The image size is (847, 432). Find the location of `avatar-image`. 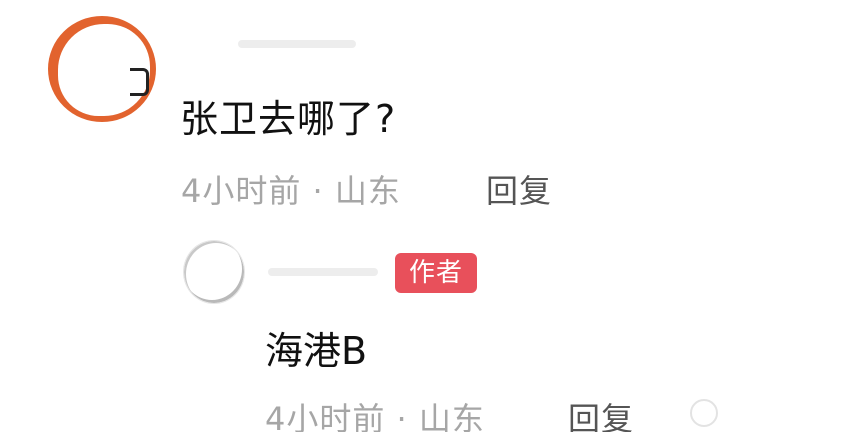

avatar-image is located at coordinates (214, 272).